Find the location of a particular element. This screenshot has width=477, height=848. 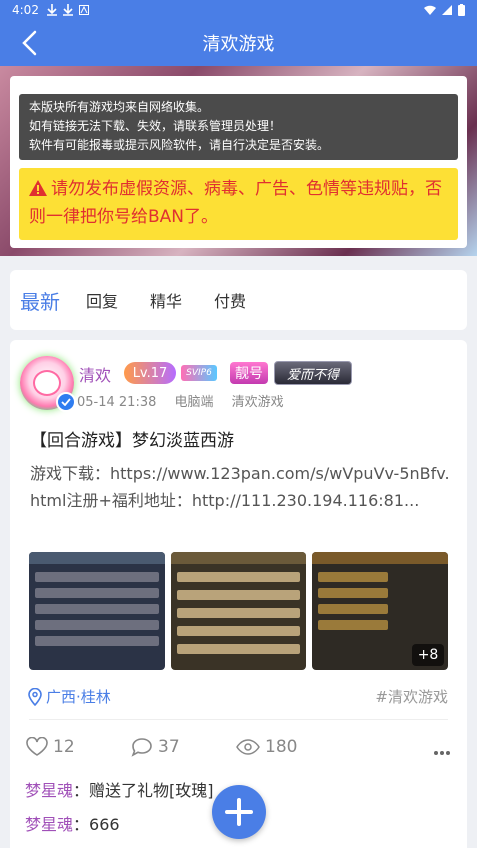

location-pin-icon is located at coordinates (35, 696).